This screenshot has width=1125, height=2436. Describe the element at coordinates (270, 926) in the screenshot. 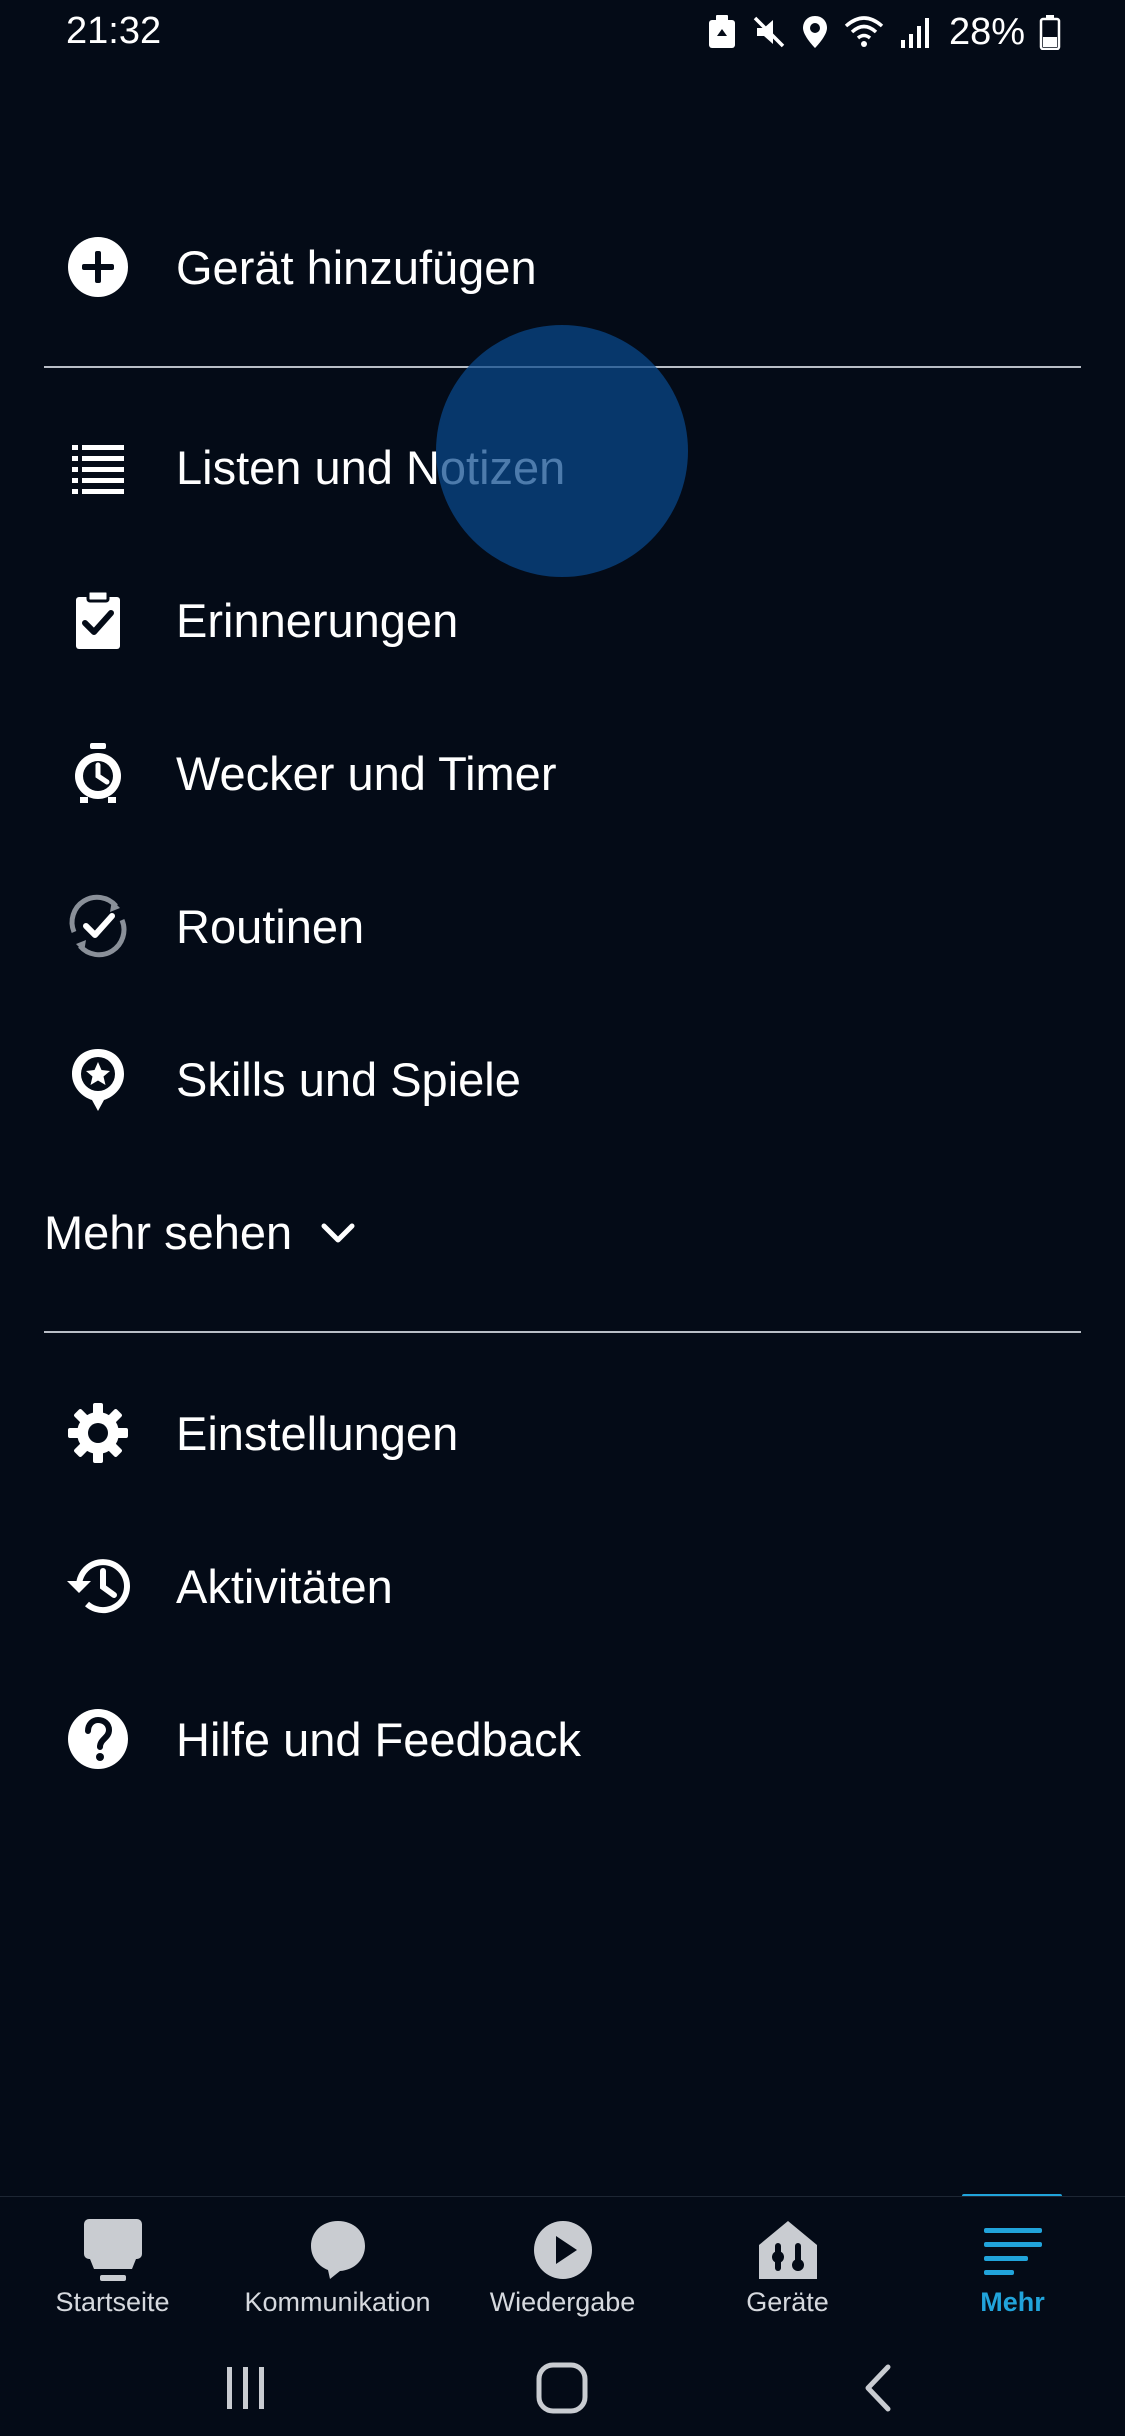

I see `menu-item-label: Routinen` at that location.